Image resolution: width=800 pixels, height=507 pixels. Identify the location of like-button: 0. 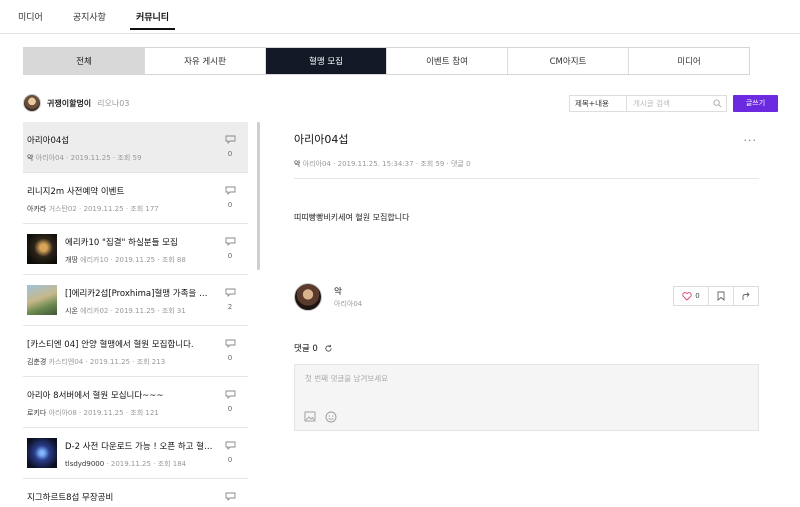
(691, 296).